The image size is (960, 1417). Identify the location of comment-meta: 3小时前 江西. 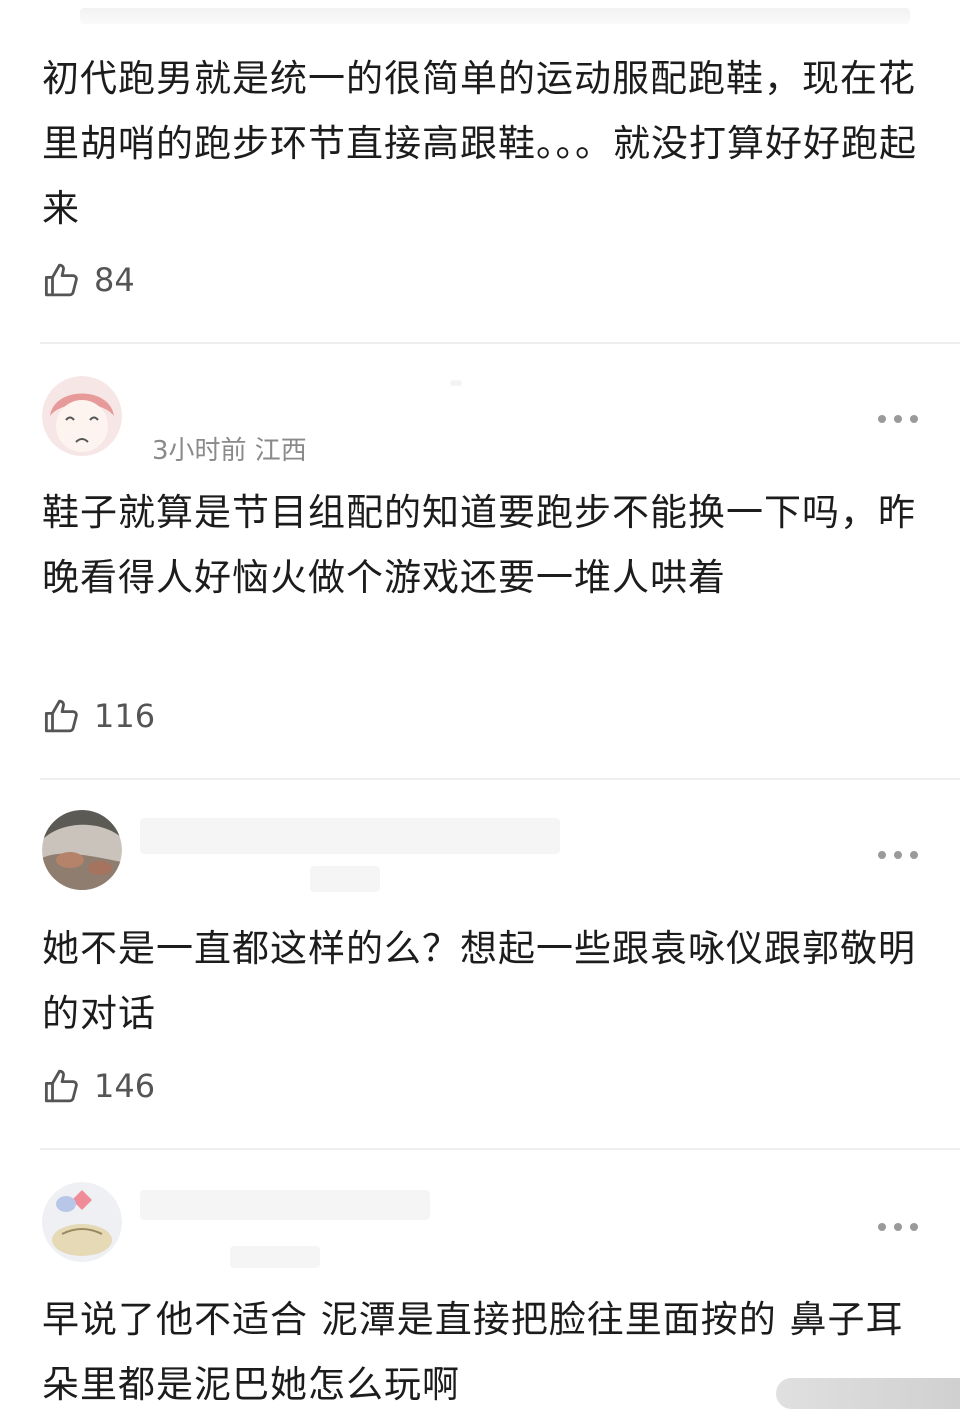
(229, 451).